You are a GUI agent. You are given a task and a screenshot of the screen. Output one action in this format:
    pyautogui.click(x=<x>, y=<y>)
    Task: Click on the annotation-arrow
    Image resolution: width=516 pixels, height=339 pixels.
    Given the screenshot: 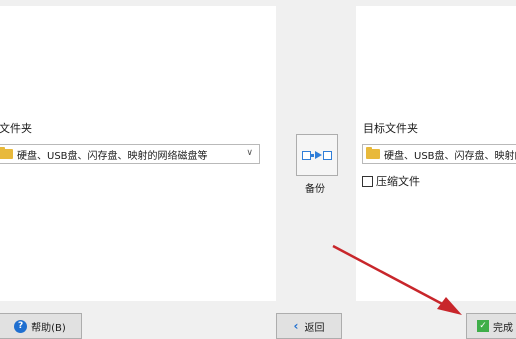 What is the action you would take?
    pyautogui.click(x=397, y=279)
    